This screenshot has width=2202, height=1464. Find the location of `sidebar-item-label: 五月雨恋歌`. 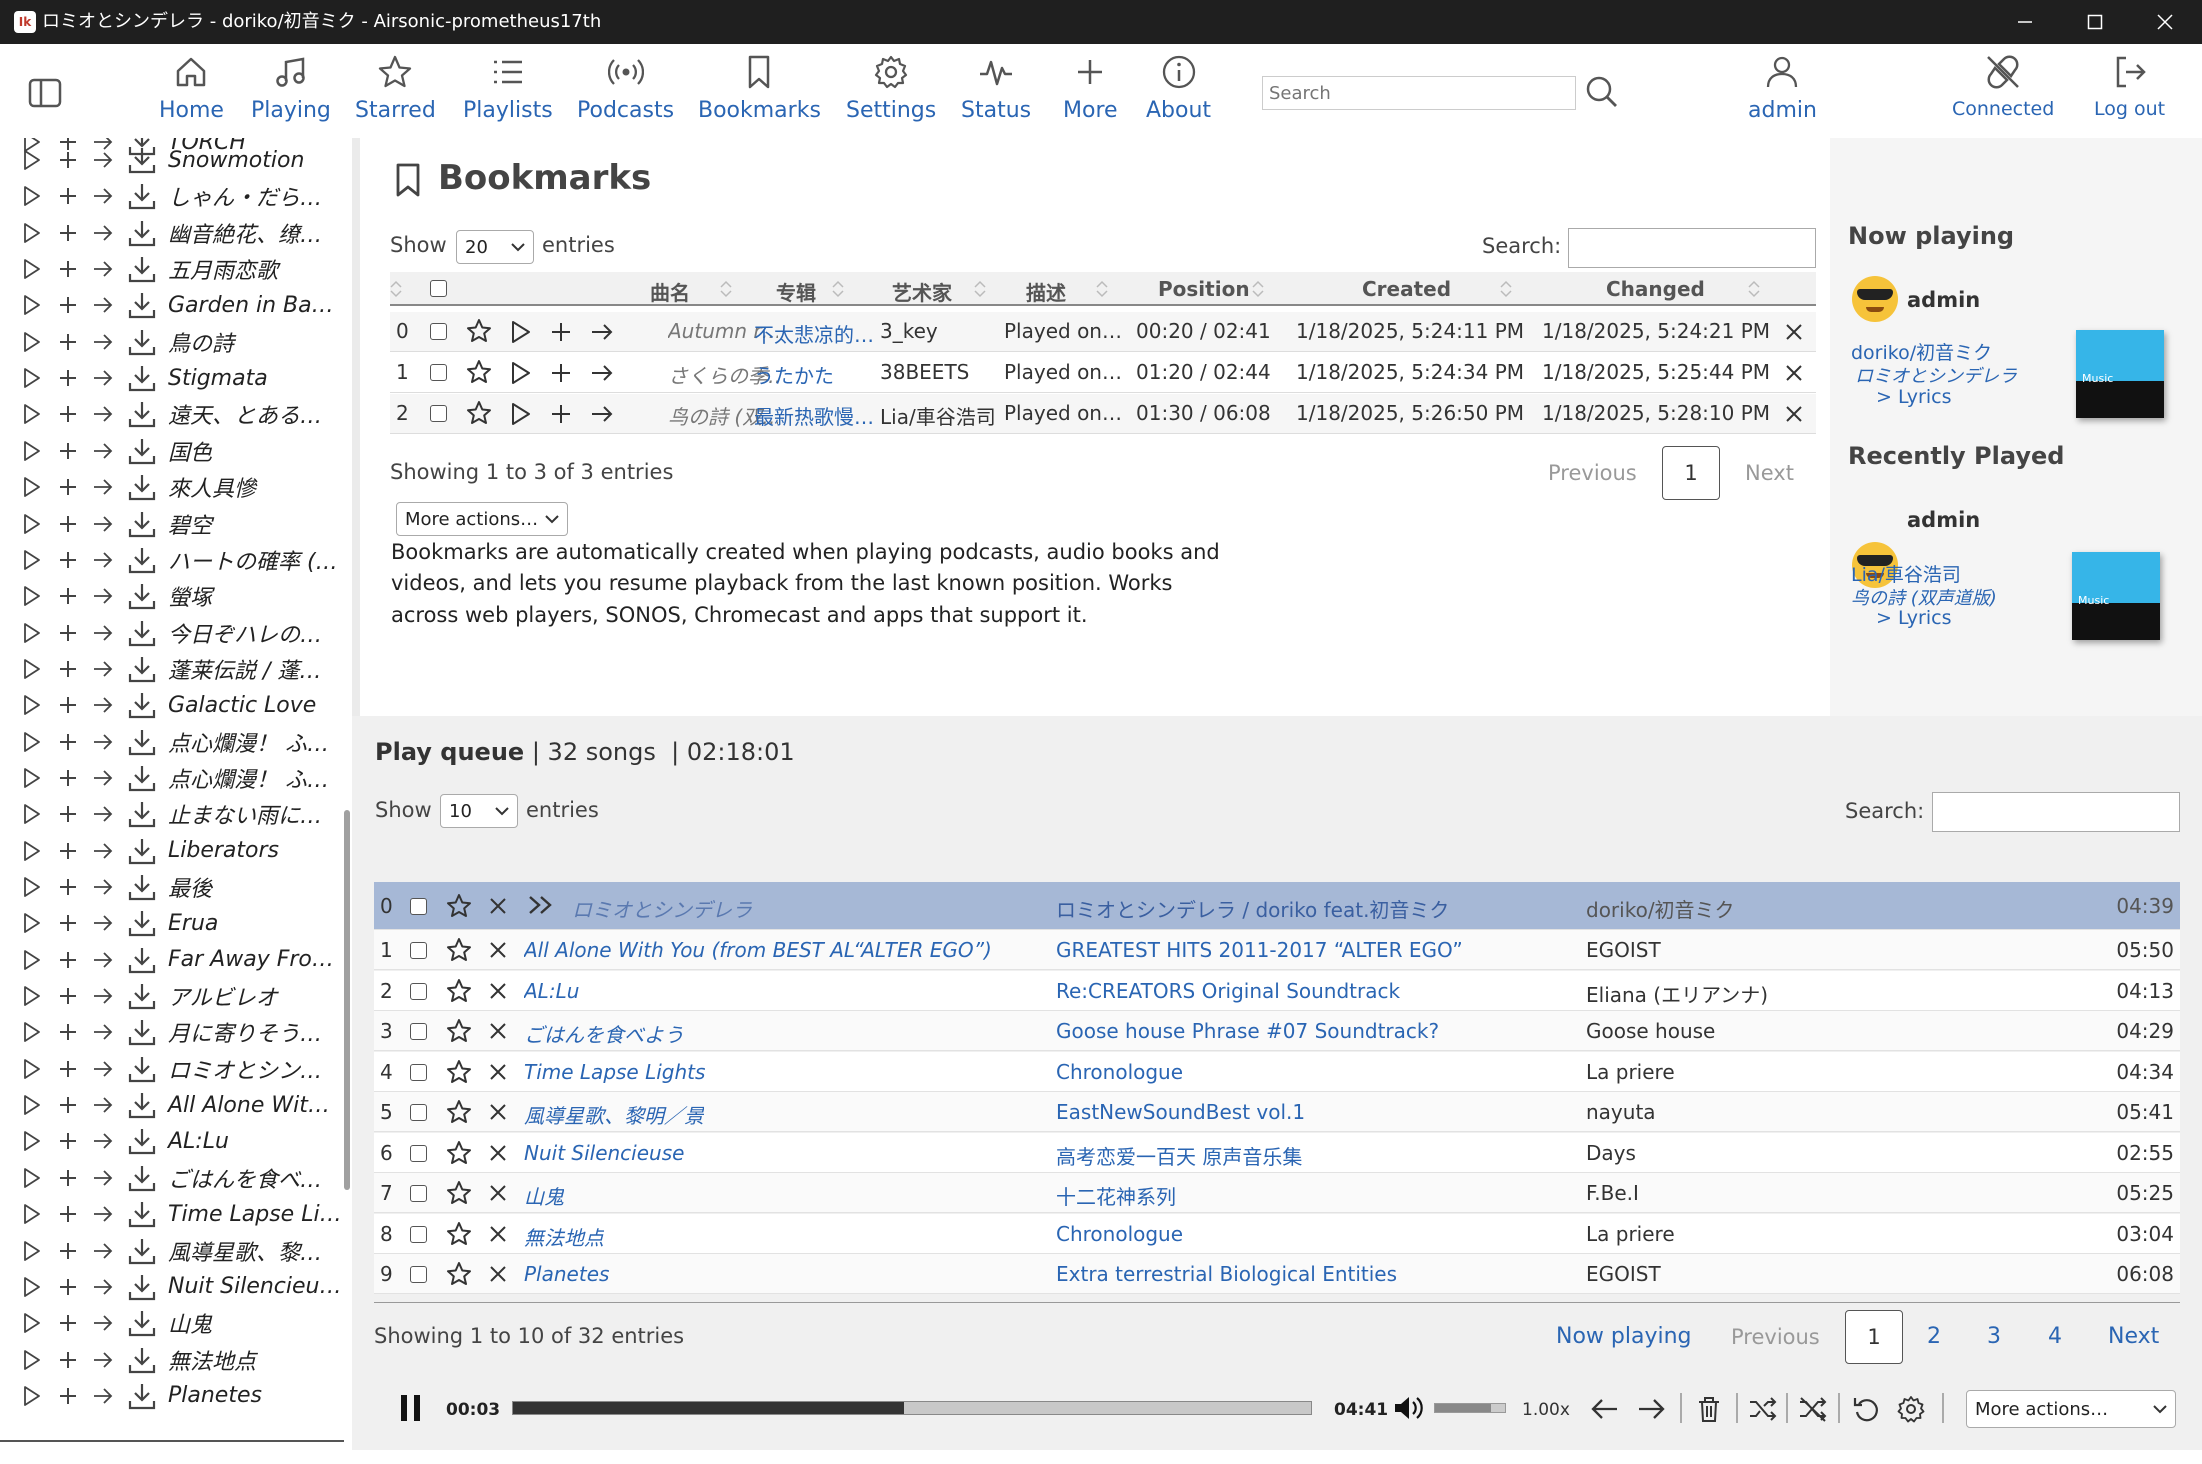

sidebar-item-label: 五月雨恋歌 is located at coordinates (223, 269).